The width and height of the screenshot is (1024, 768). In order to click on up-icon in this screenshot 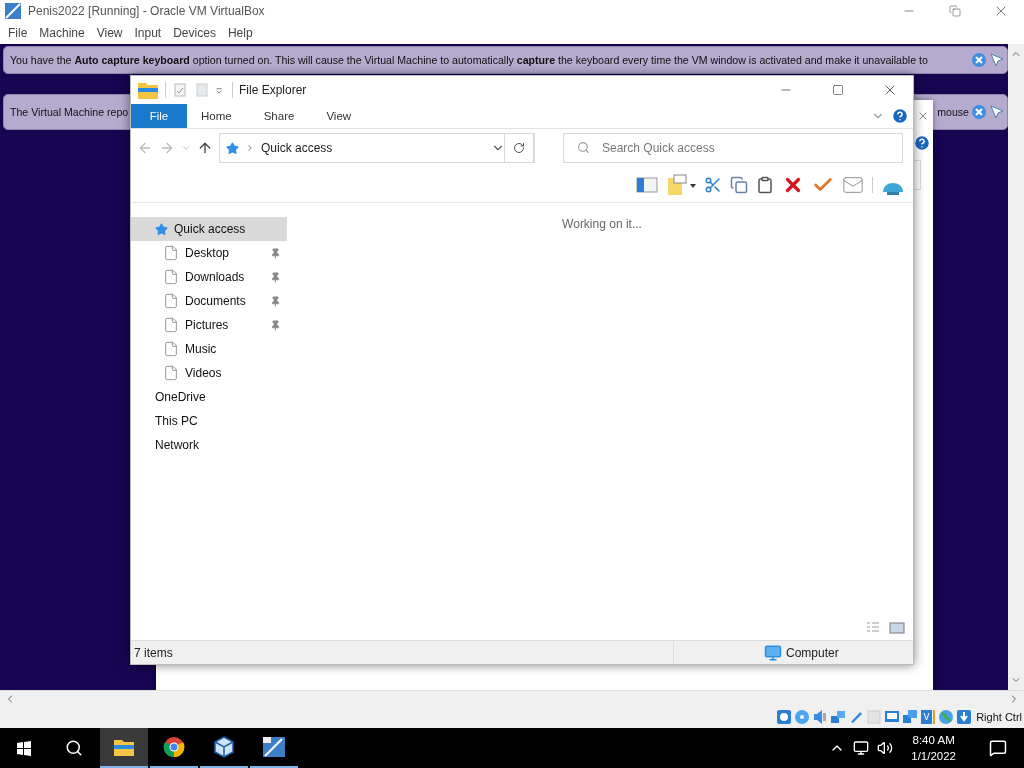, I will do `click(205, 148)`.